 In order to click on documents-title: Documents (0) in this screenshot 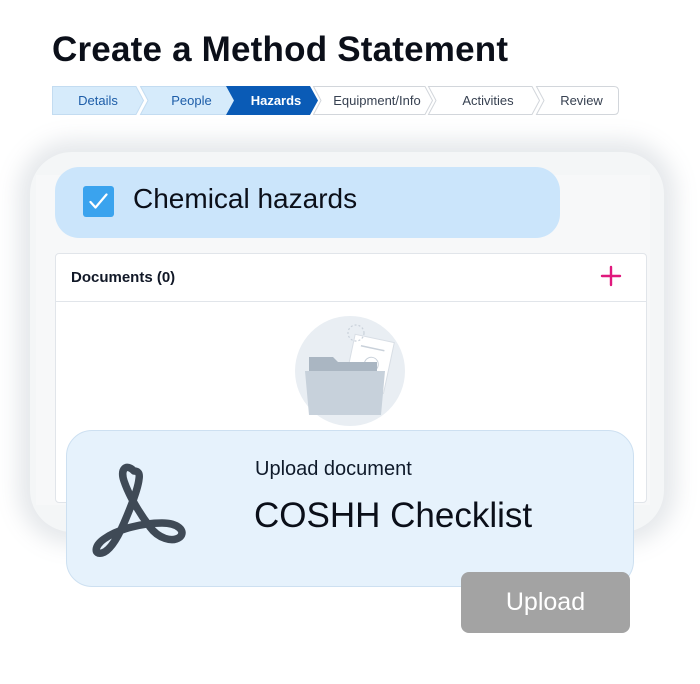, I will do `click(123, 277)`.